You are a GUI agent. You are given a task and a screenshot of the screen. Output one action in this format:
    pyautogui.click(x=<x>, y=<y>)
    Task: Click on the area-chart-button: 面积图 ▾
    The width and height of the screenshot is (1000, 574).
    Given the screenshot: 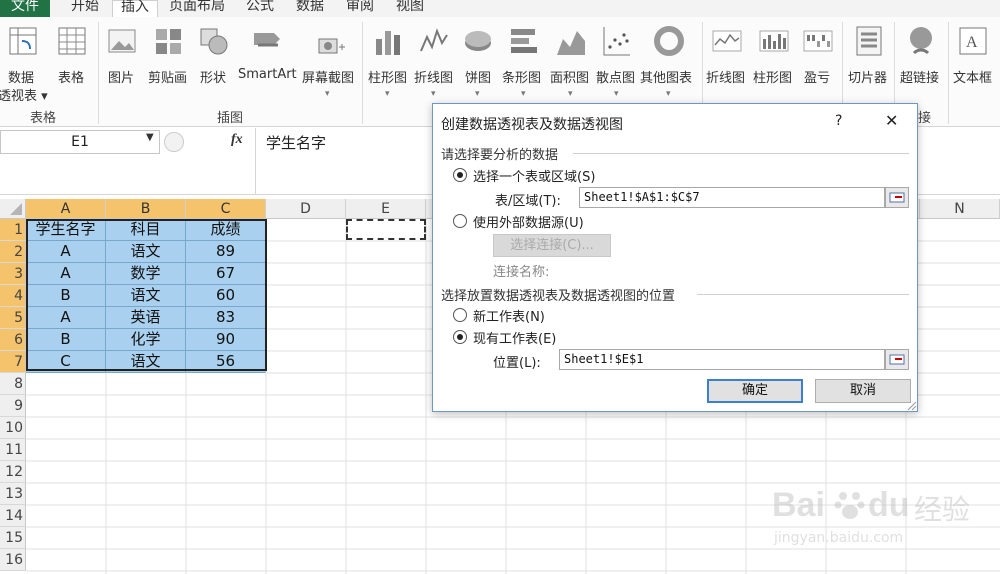 What is the action you would take?
    pyautogui.click(x=571, y=61)
    